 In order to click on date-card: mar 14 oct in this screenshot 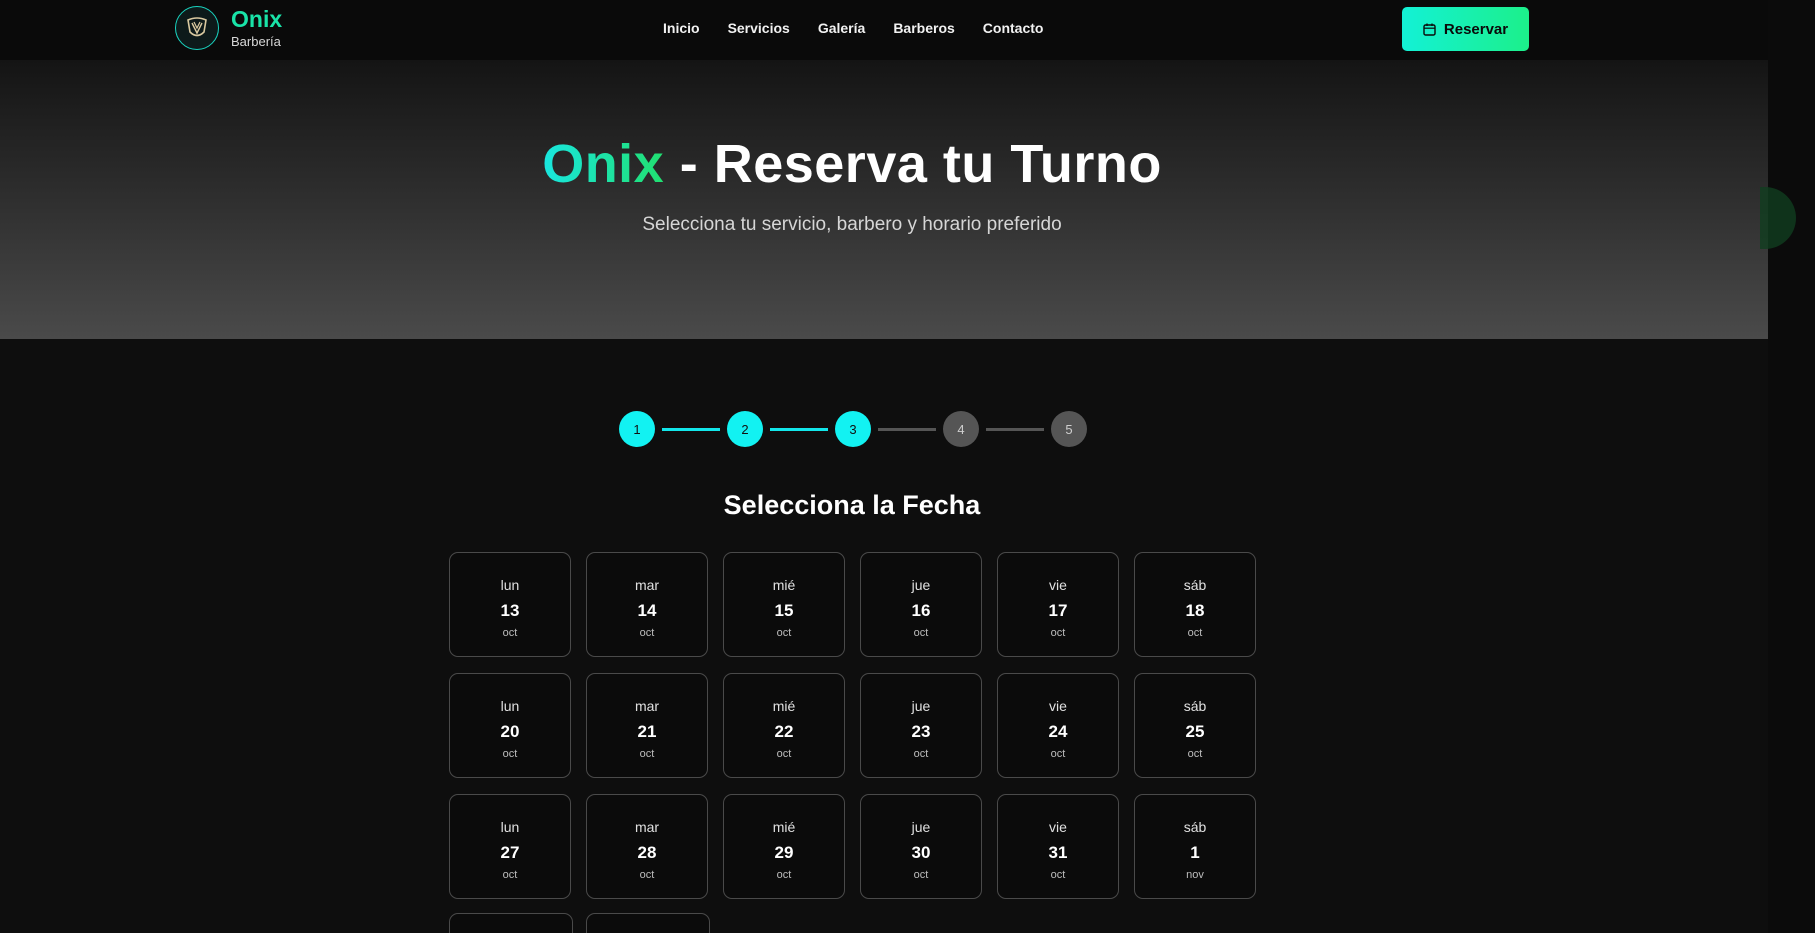, I will do `click(647, 604)`.